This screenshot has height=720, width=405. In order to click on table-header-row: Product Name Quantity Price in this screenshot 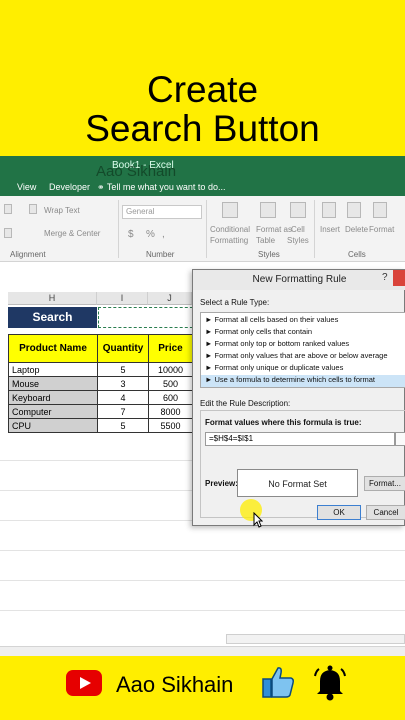, I will do `click(100, 348)`.